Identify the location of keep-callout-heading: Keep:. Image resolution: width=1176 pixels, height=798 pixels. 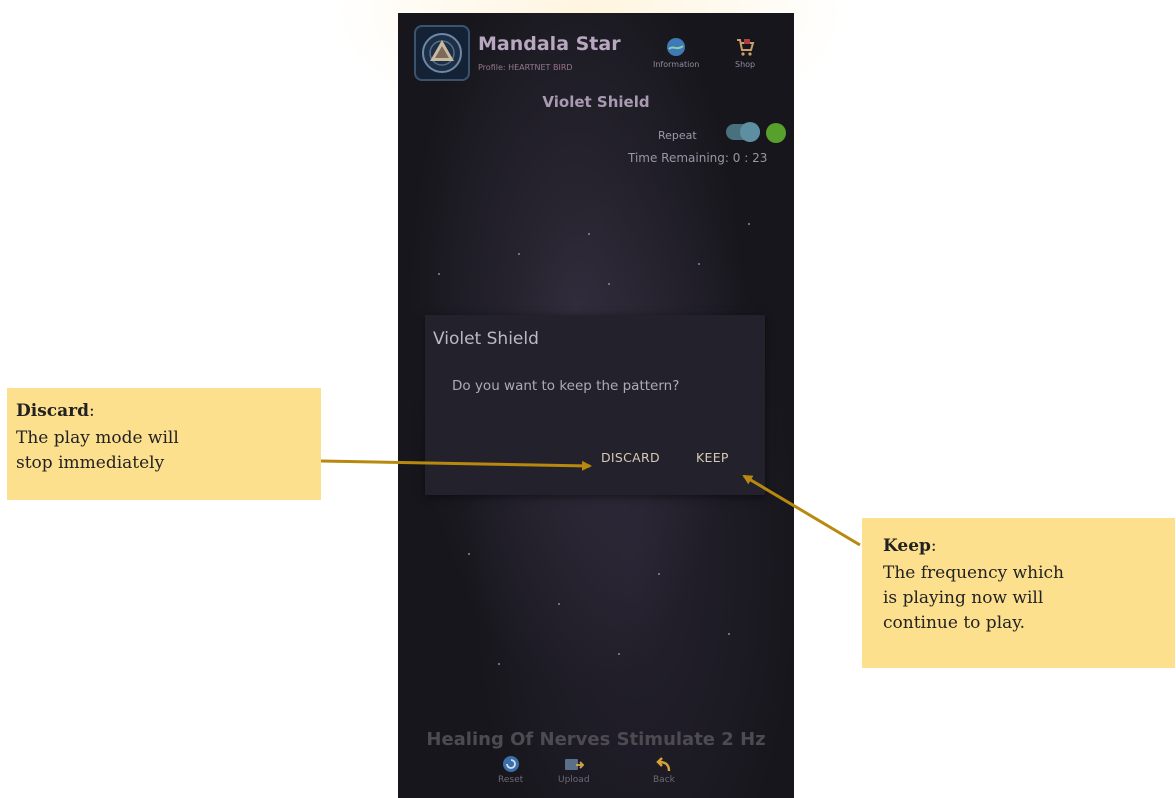
(910, 546).